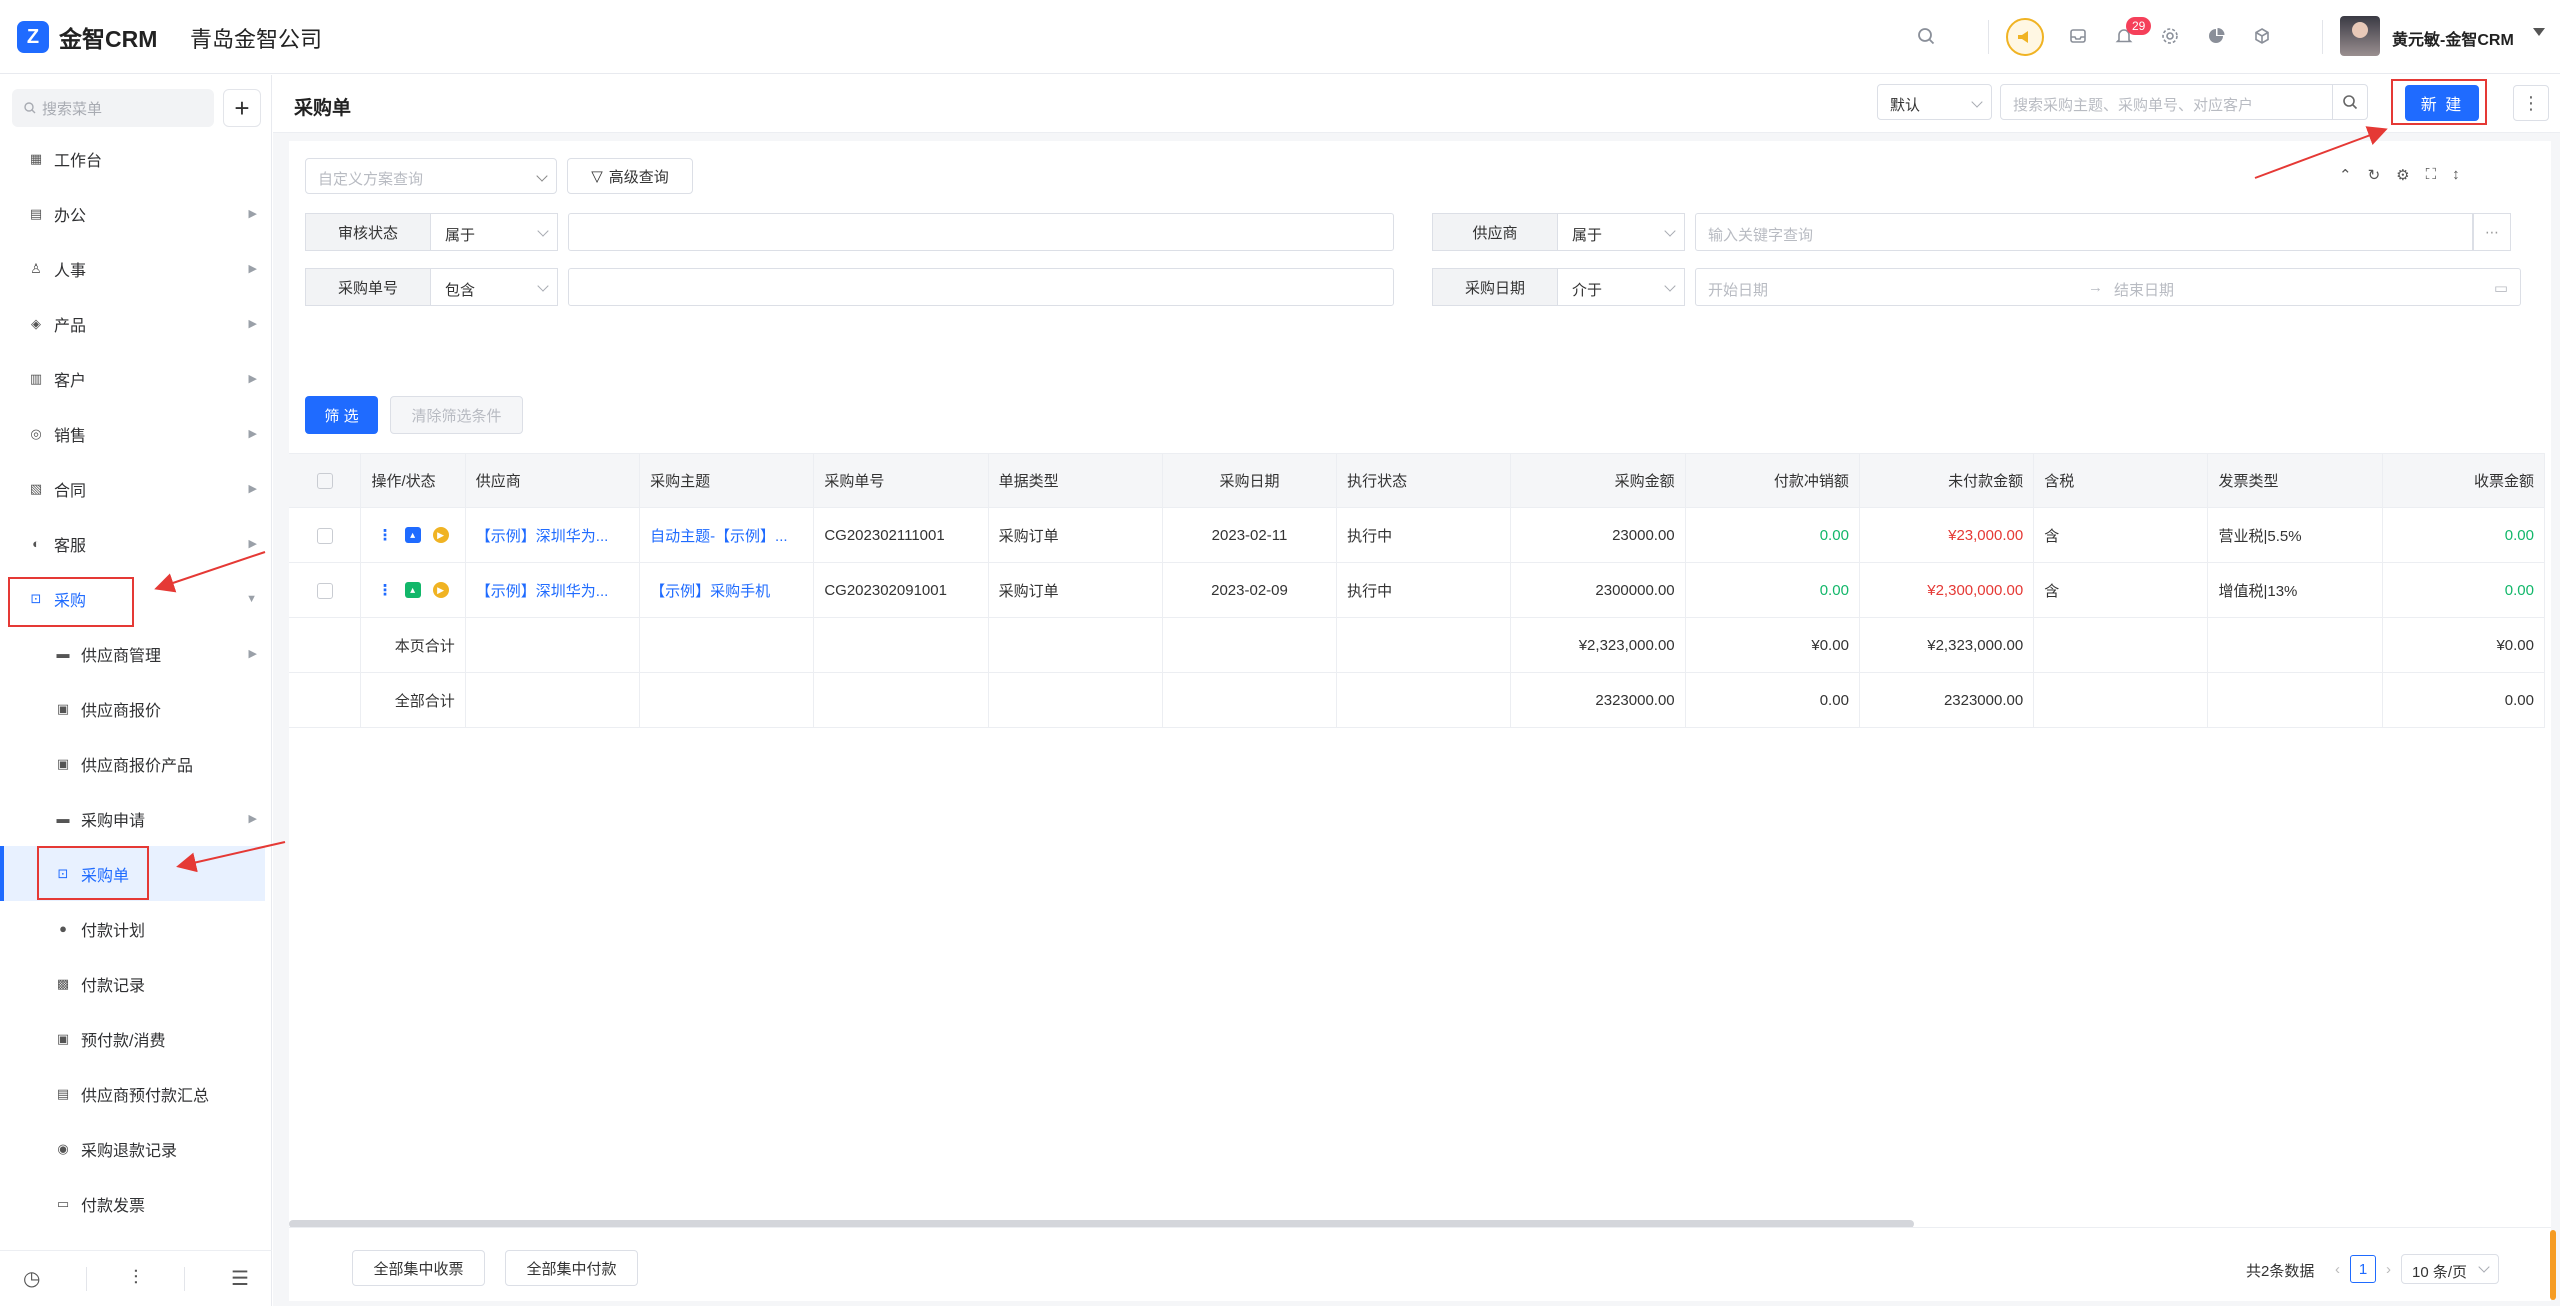 Image resolution: width=2560 pixels, height=1306 pixels. What do you see at coordinates (2450, 1269) in the screenshot?
I see `page-size-select: 10 条/页` at bounding box center [2450, 1269].